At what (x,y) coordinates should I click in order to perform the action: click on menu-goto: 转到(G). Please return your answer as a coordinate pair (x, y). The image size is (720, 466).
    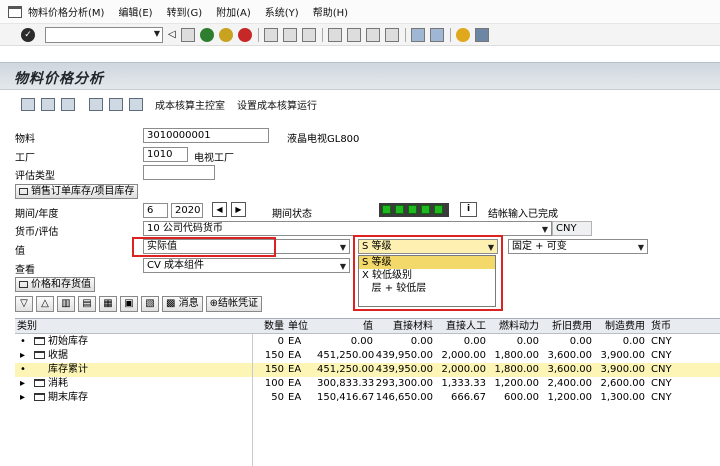
    Looking at the image, I should click on (185, 11).